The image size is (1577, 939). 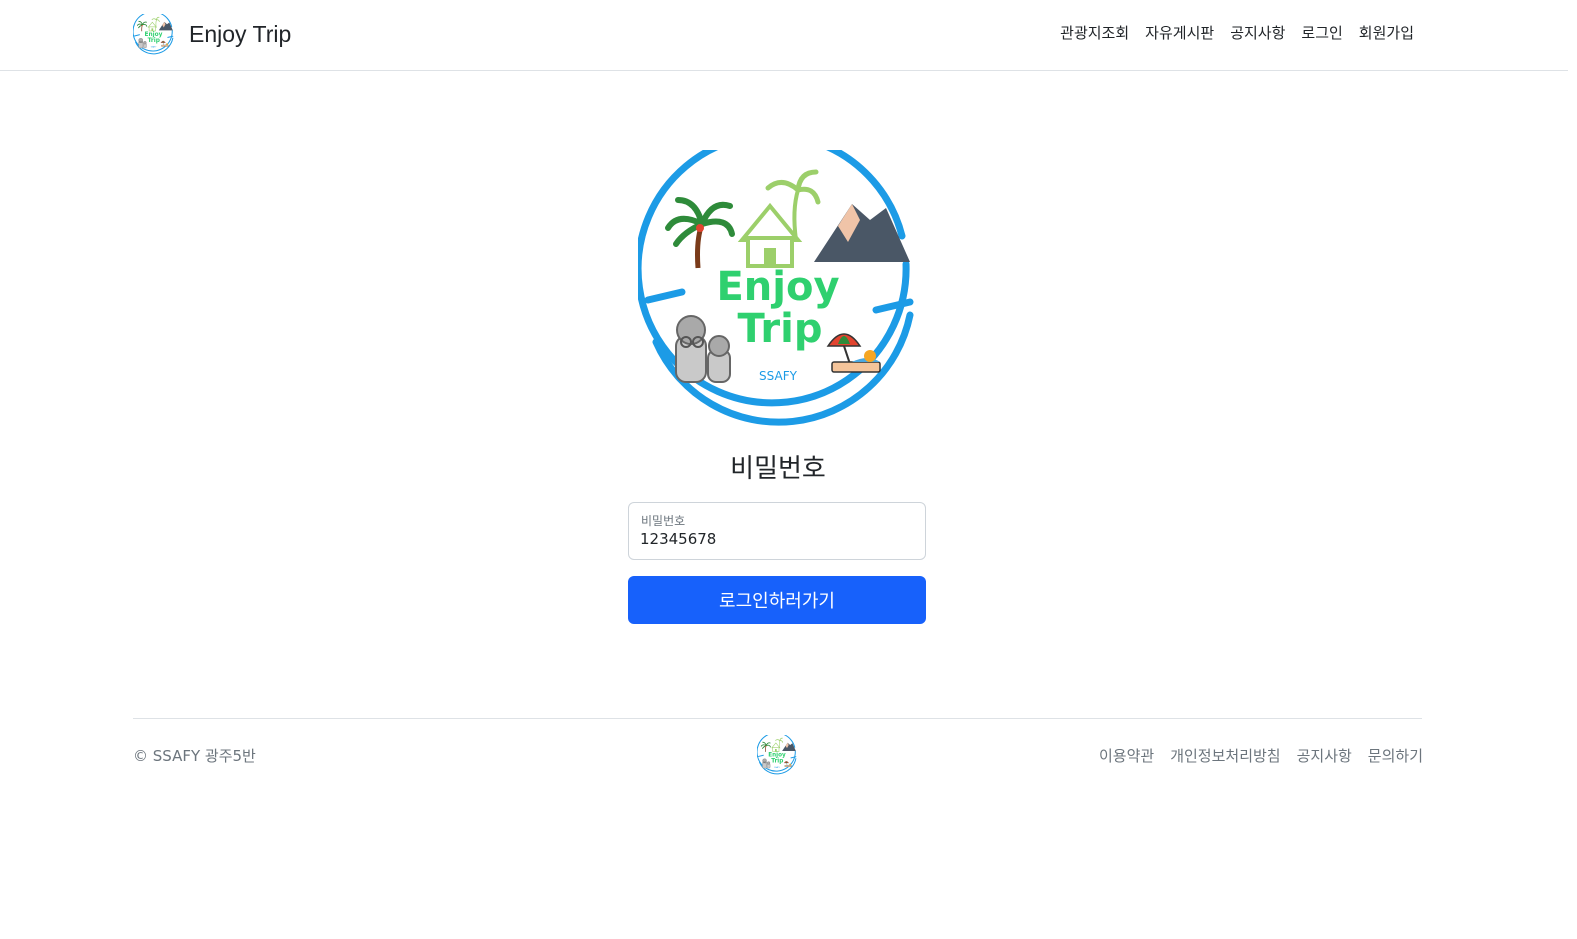 I want to click on brand-name: Enjoy Trip, so click(x=240, y=34).